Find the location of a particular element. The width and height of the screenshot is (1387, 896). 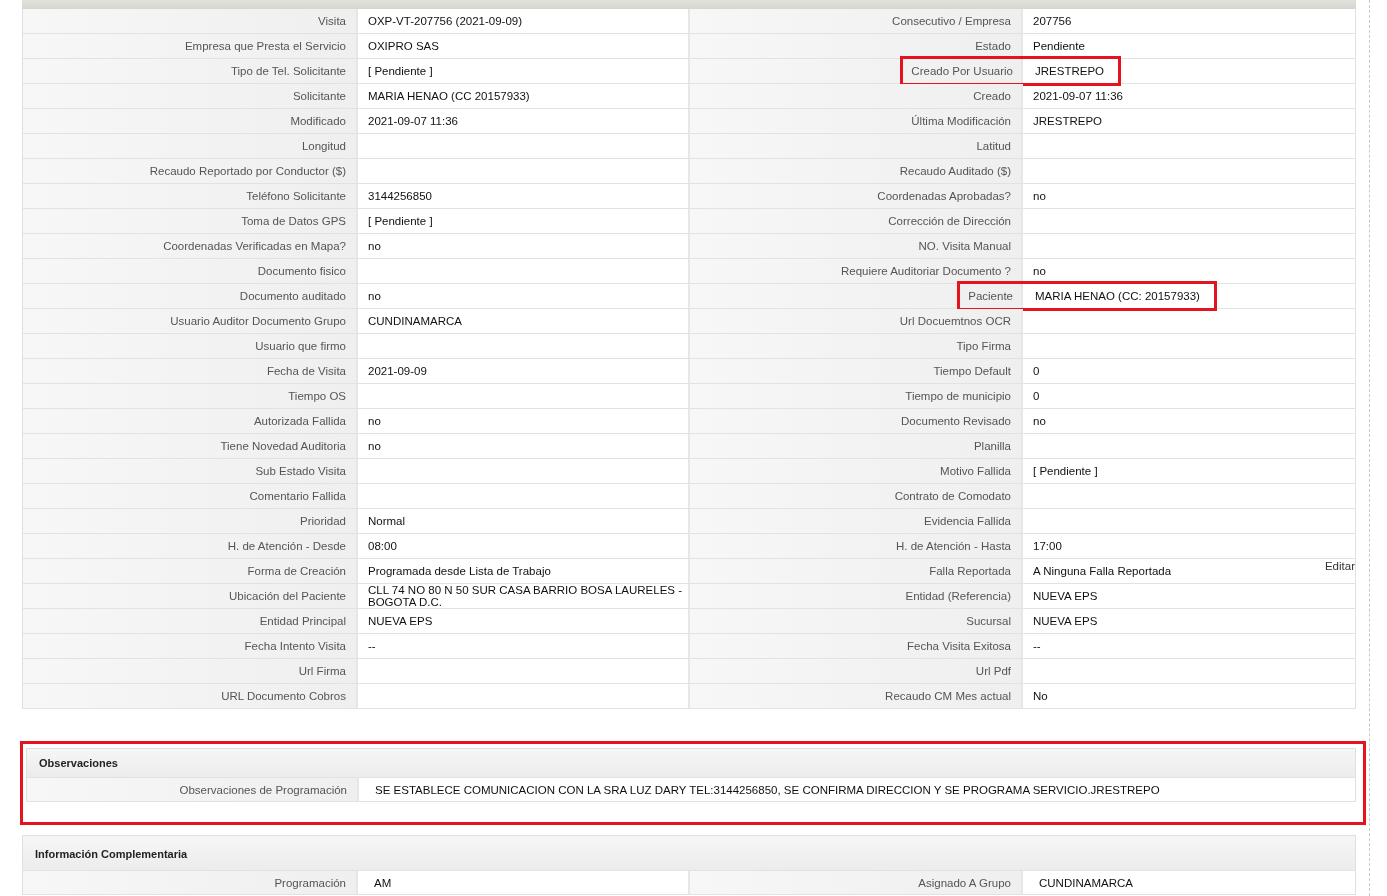

field-label: Url Firma is located at coordinates (322, 671).